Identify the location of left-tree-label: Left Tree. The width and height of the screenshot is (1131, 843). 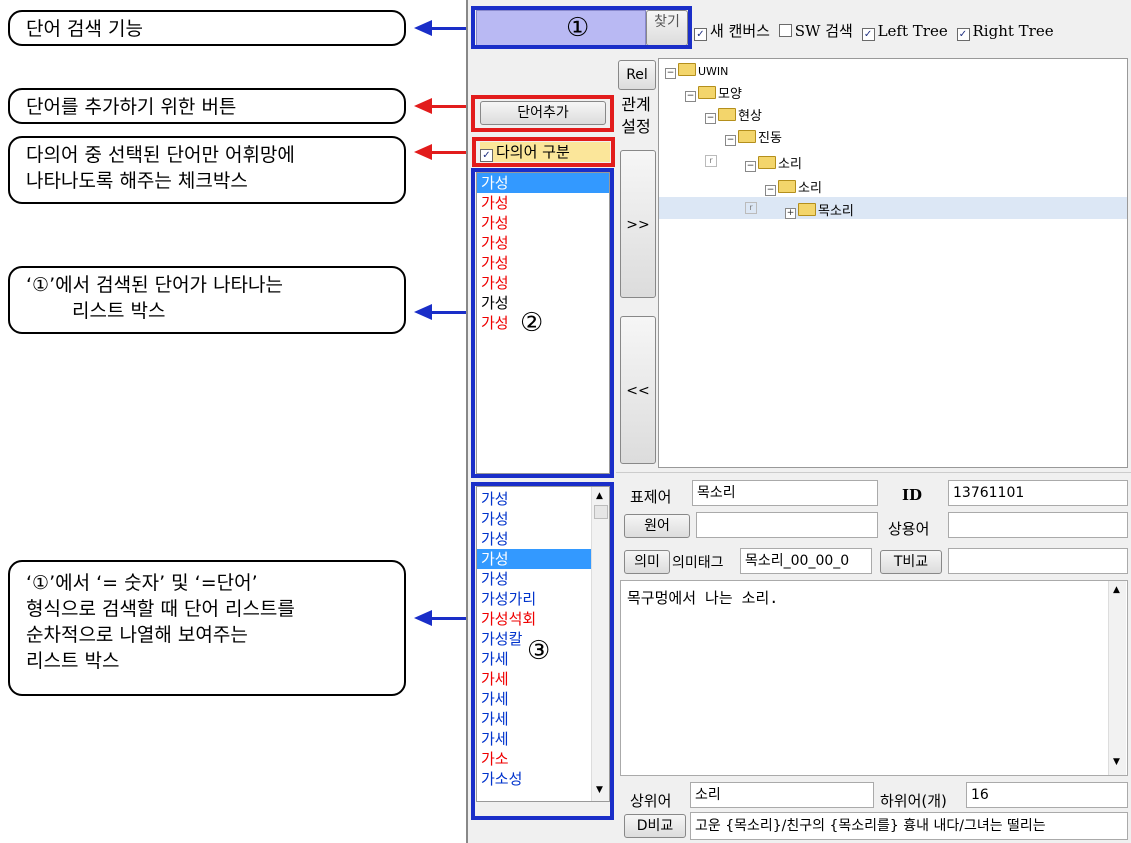
(912, 31).